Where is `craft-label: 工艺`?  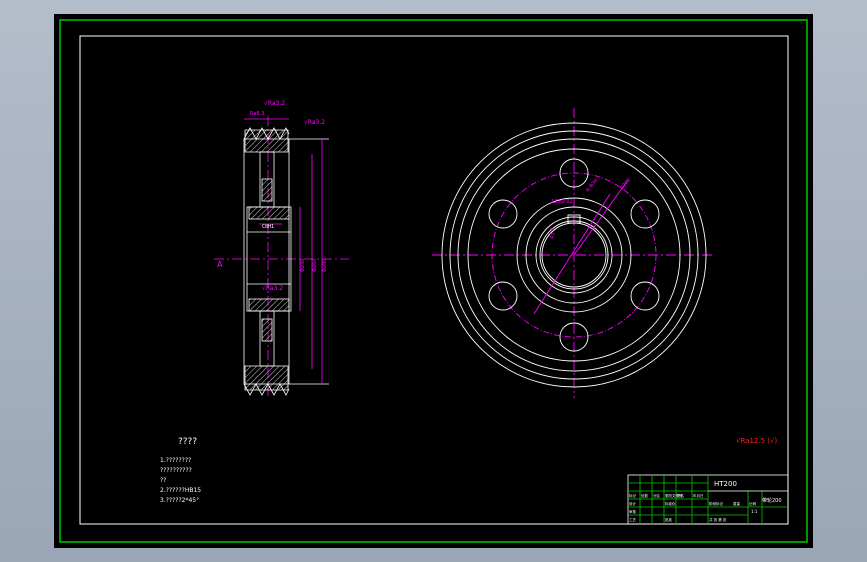
craft-label: 工艺 is located at coordinates (633, 519).